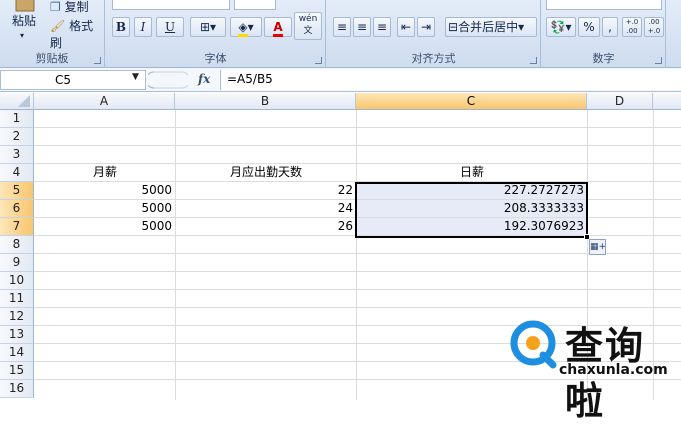  Describe the element at coordinates (533, 60) in the screenshot. I see `alignment-launcher-icon` at that location.